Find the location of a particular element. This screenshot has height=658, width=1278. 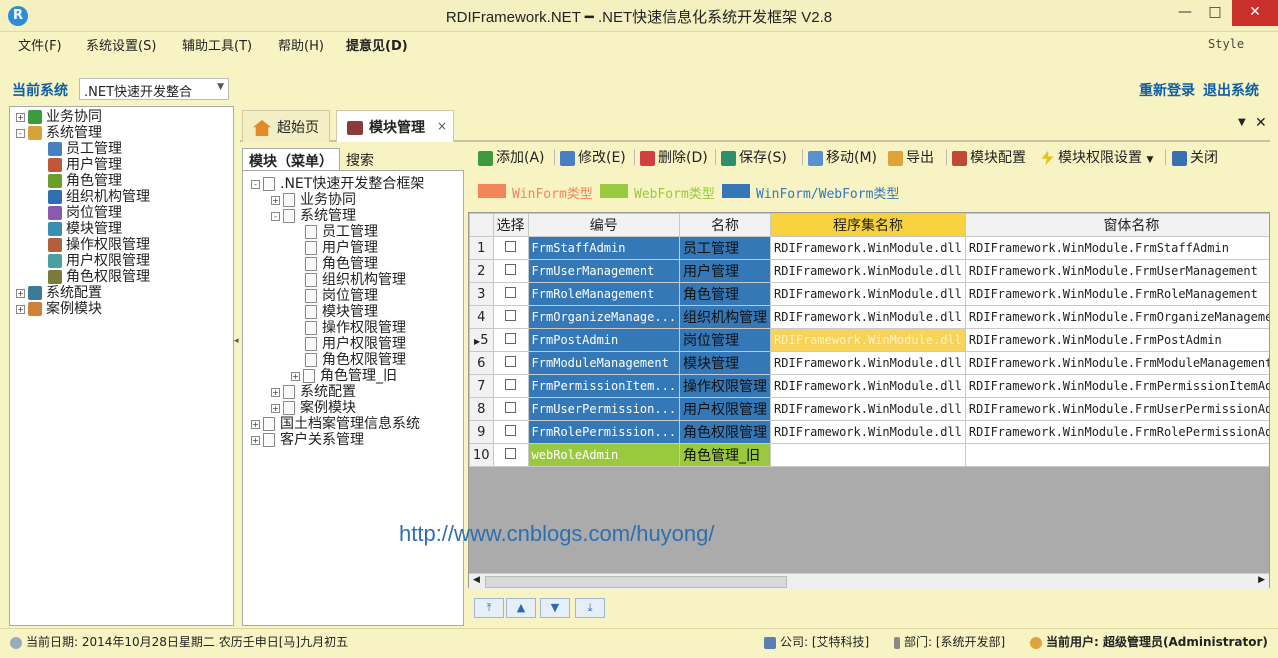

subtab-module-menu: 模块（菜单） is located at coordinates (291, 159).